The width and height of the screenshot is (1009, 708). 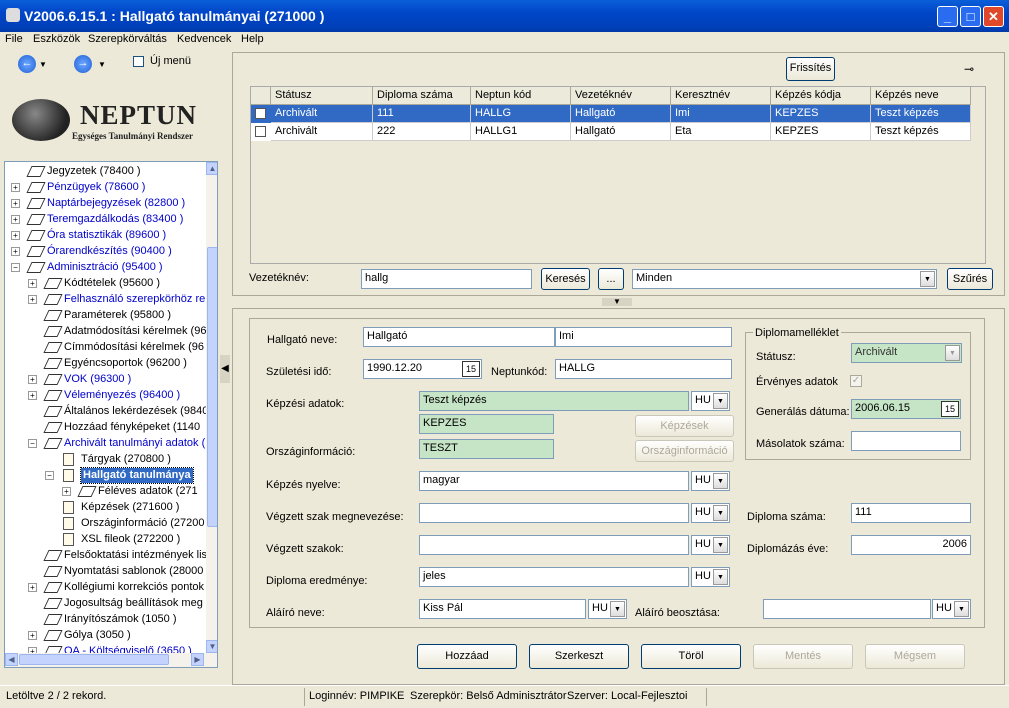 What do you see at coordinates (684, 426) in the screenshot?
I see `trainings-button: Képzések` at bounding box center [684, 426].